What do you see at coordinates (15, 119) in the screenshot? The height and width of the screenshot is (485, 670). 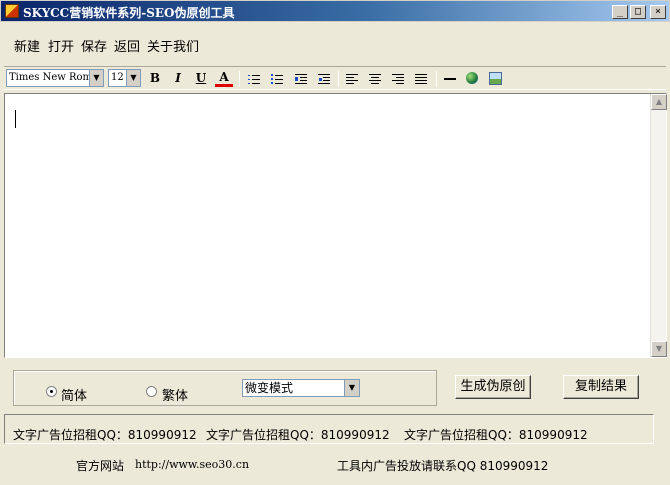 I see `text-caret` at bounding box center [15, 119].